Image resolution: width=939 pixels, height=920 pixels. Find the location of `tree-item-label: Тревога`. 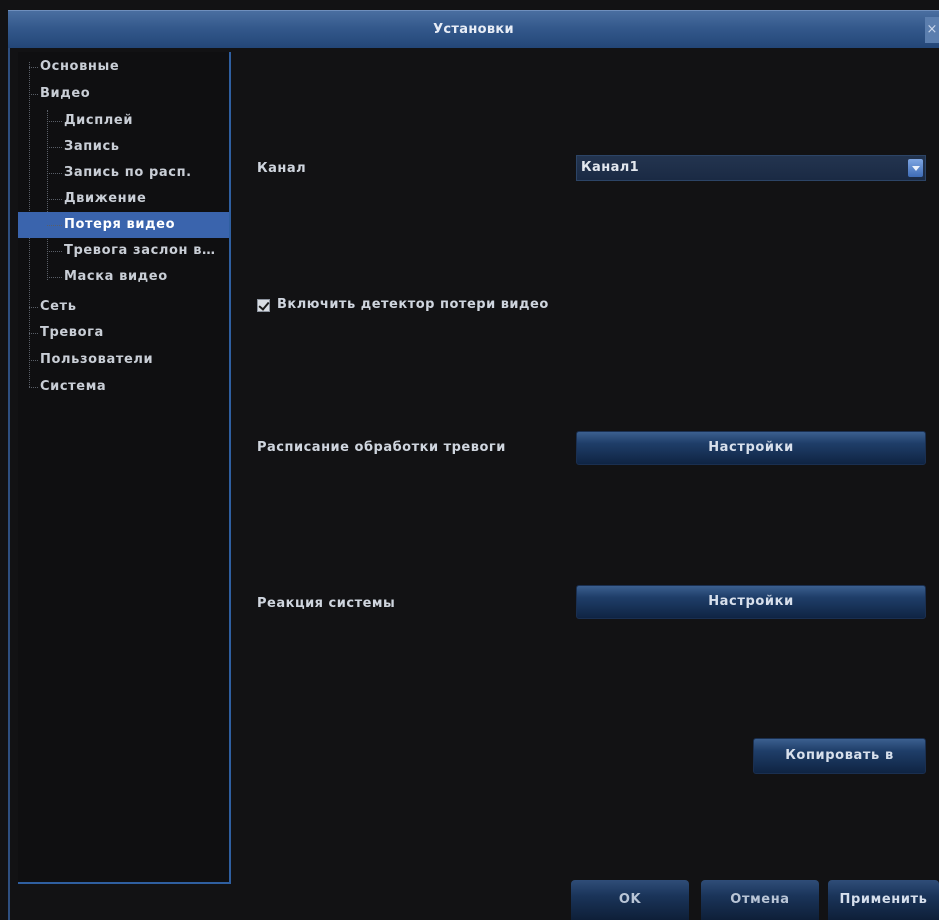

tree-item-label: Тревога is located at coordinates (72, 332).